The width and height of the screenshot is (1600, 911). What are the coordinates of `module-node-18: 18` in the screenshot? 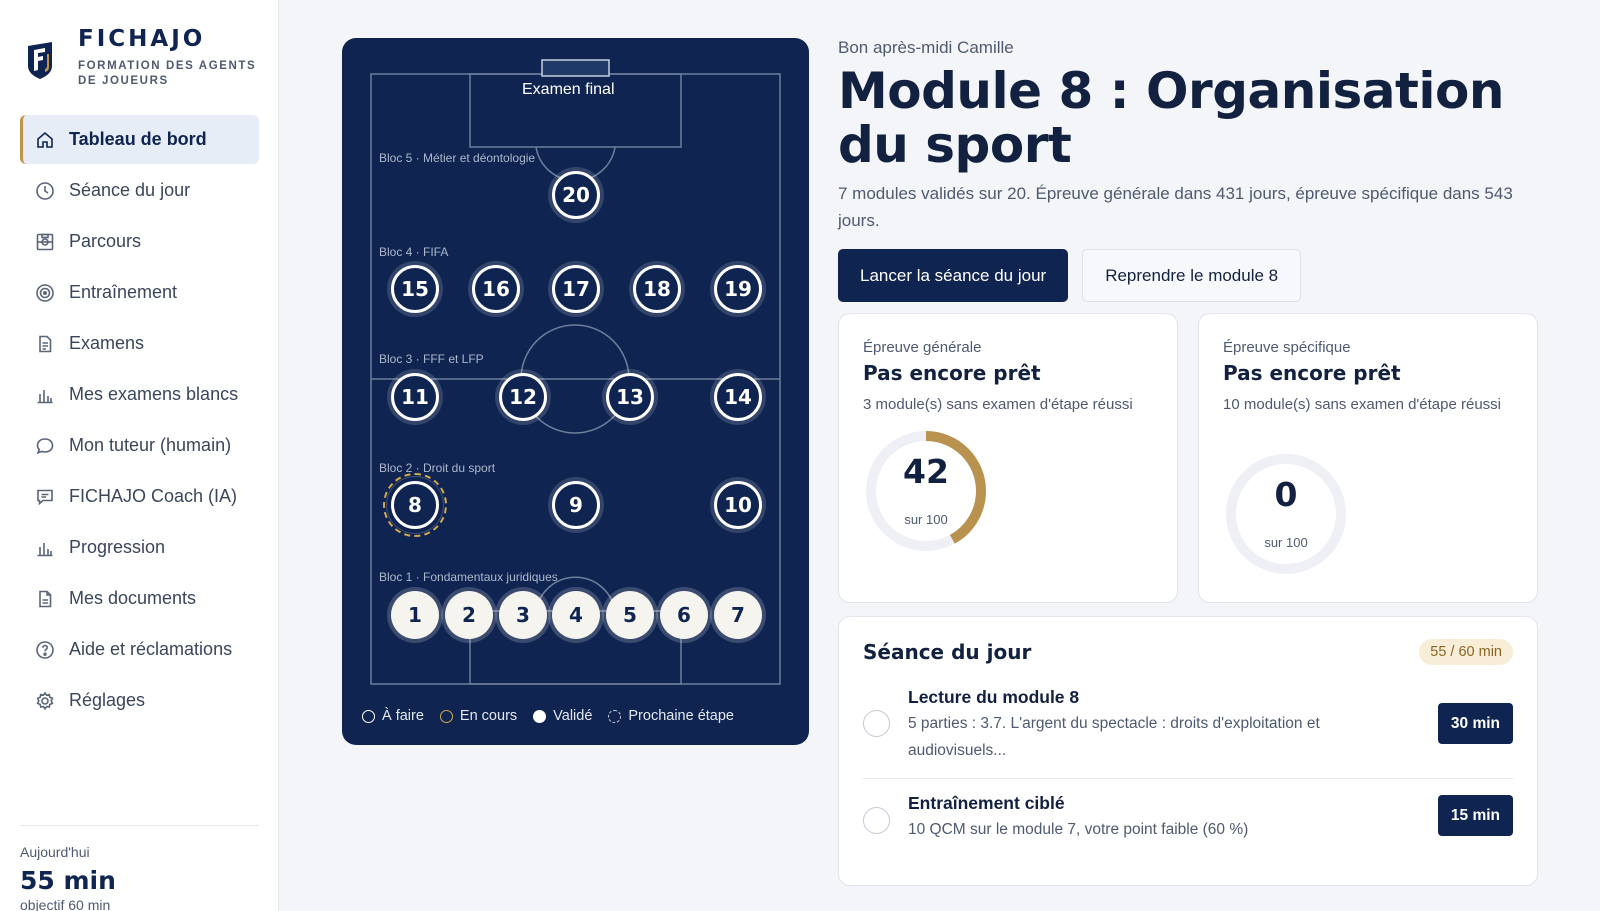 It's located at (657, 289).